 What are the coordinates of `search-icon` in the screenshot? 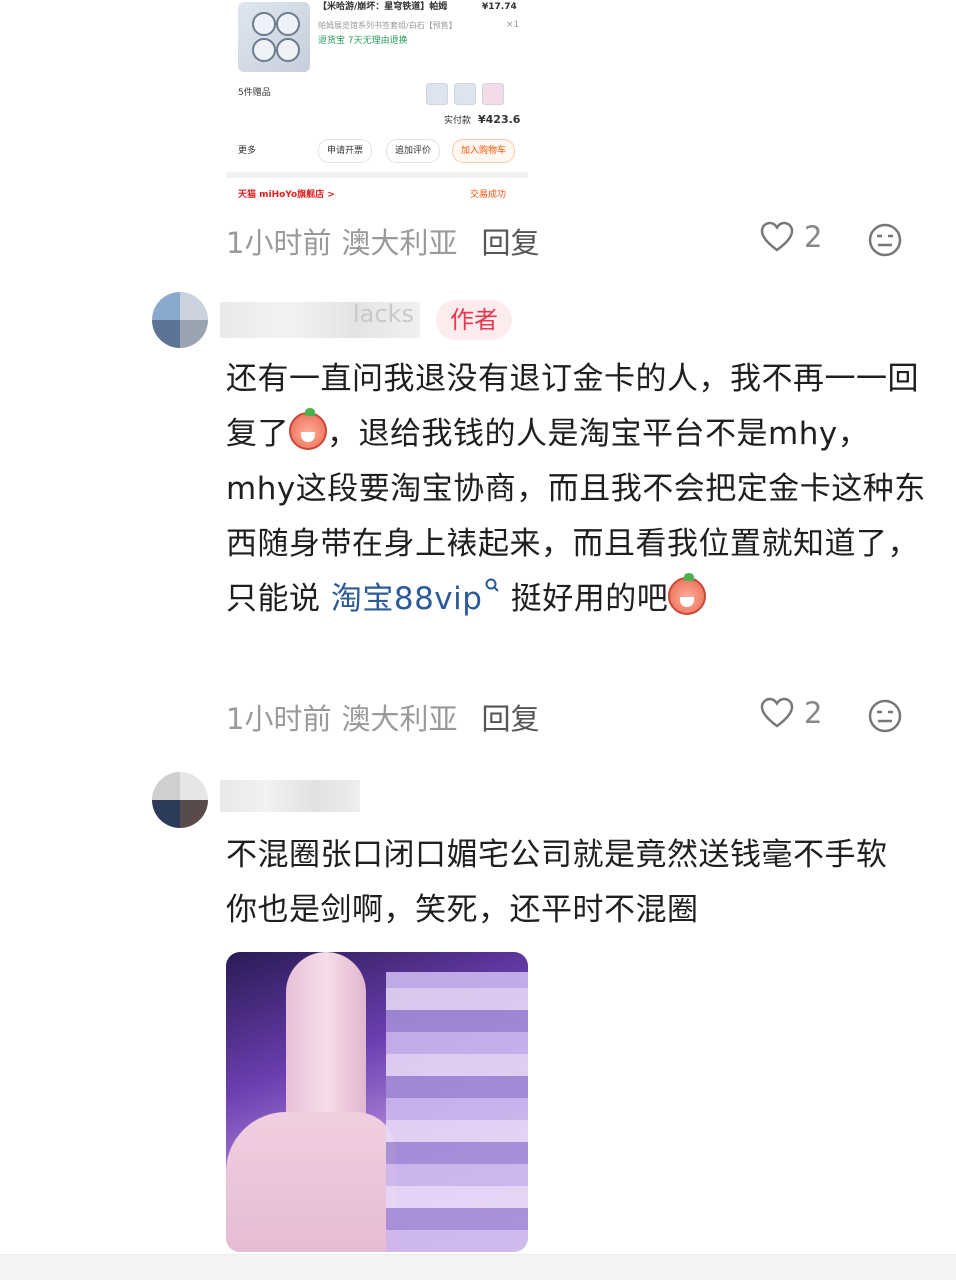 It's located at (492, 587).